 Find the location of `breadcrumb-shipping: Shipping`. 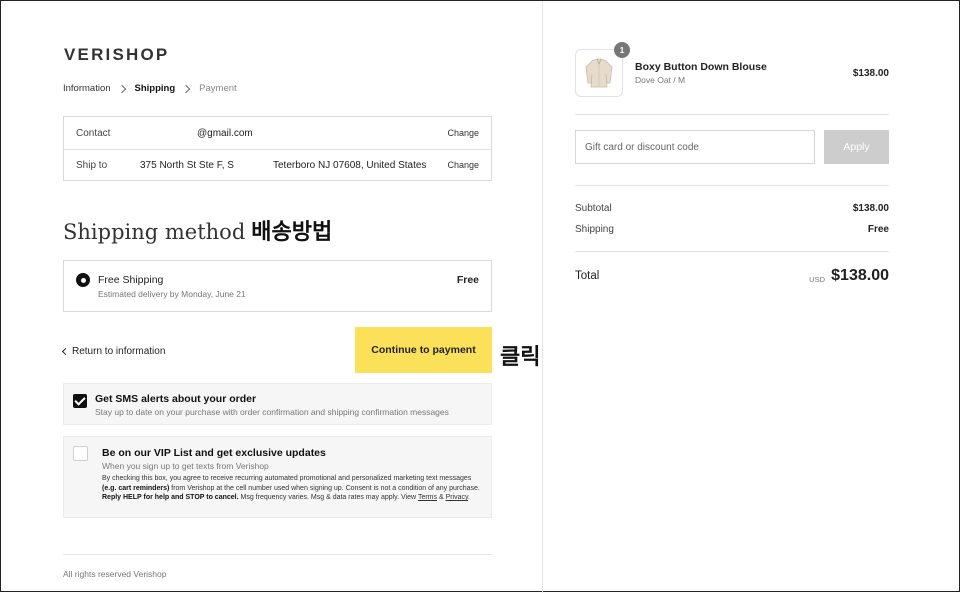

breadcrumb-shipping: Shipping is located at coordinates (155, 88).